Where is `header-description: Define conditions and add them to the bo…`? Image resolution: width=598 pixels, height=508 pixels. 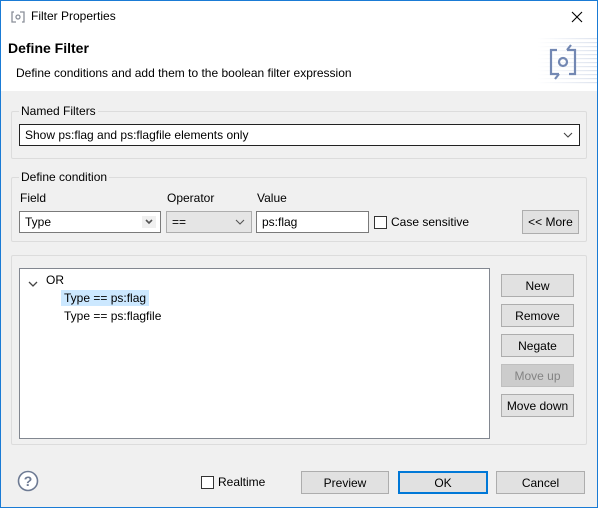 header-description: Define conditions and add them to the bo… is located at coordinates (184, 73).